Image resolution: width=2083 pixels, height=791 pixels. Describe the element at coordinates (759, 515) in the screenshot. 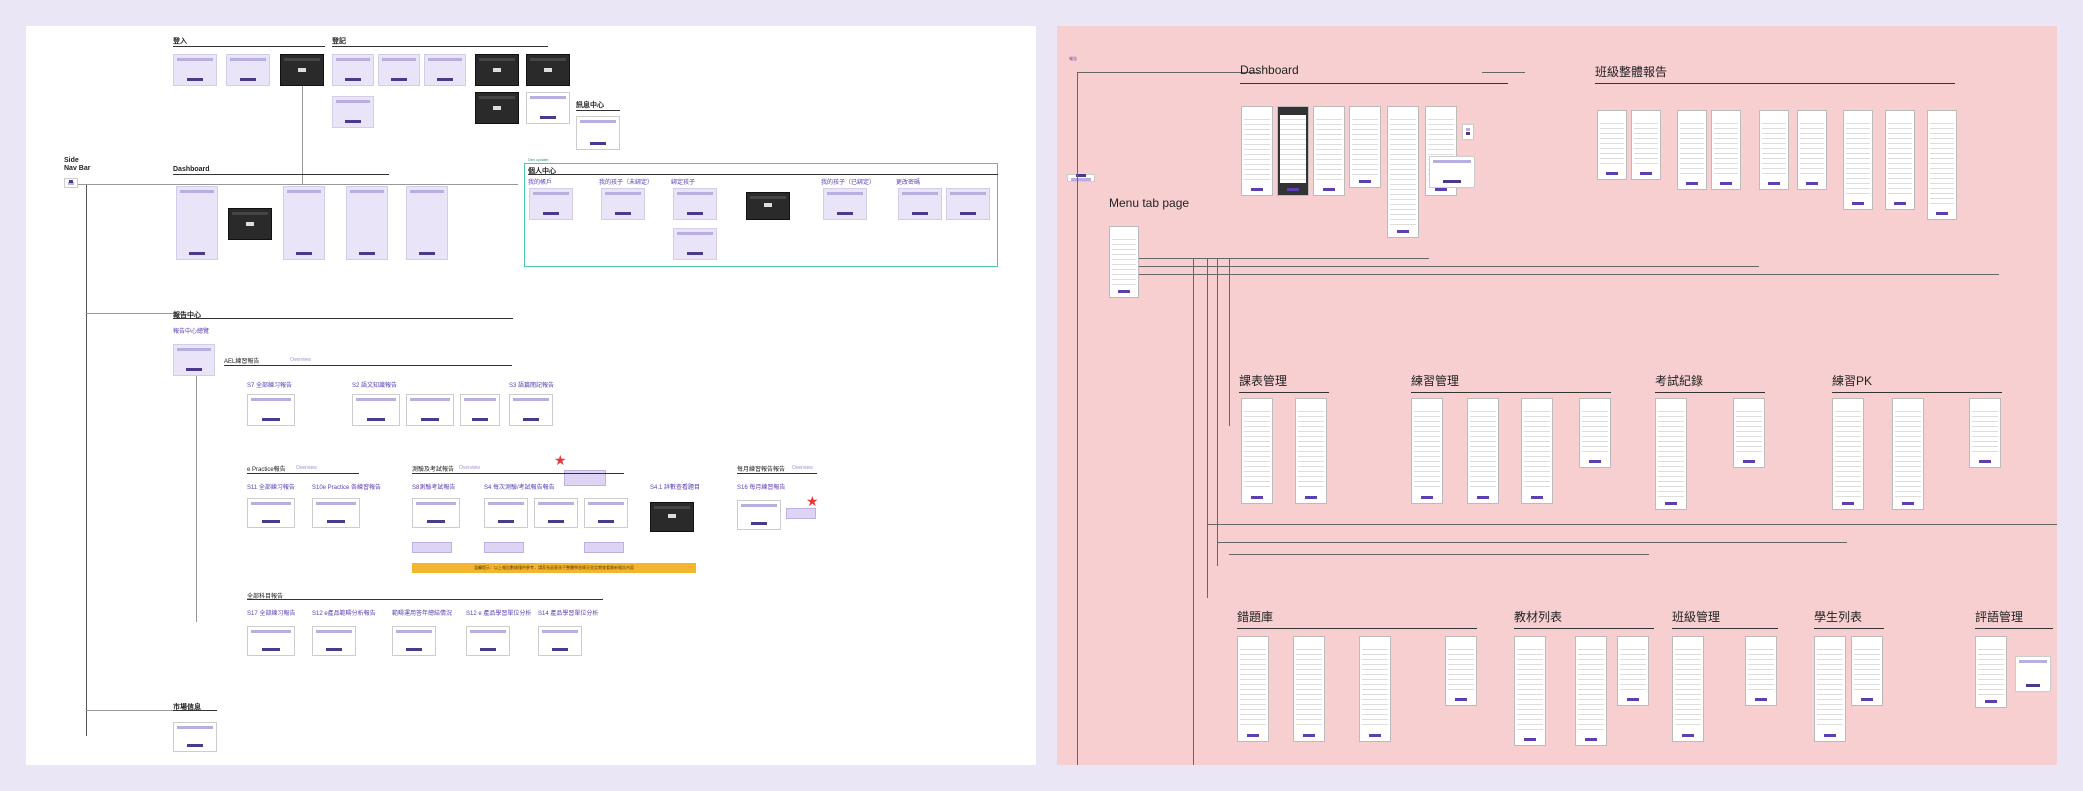

I see `monthly-report-thumbnail` at that location.